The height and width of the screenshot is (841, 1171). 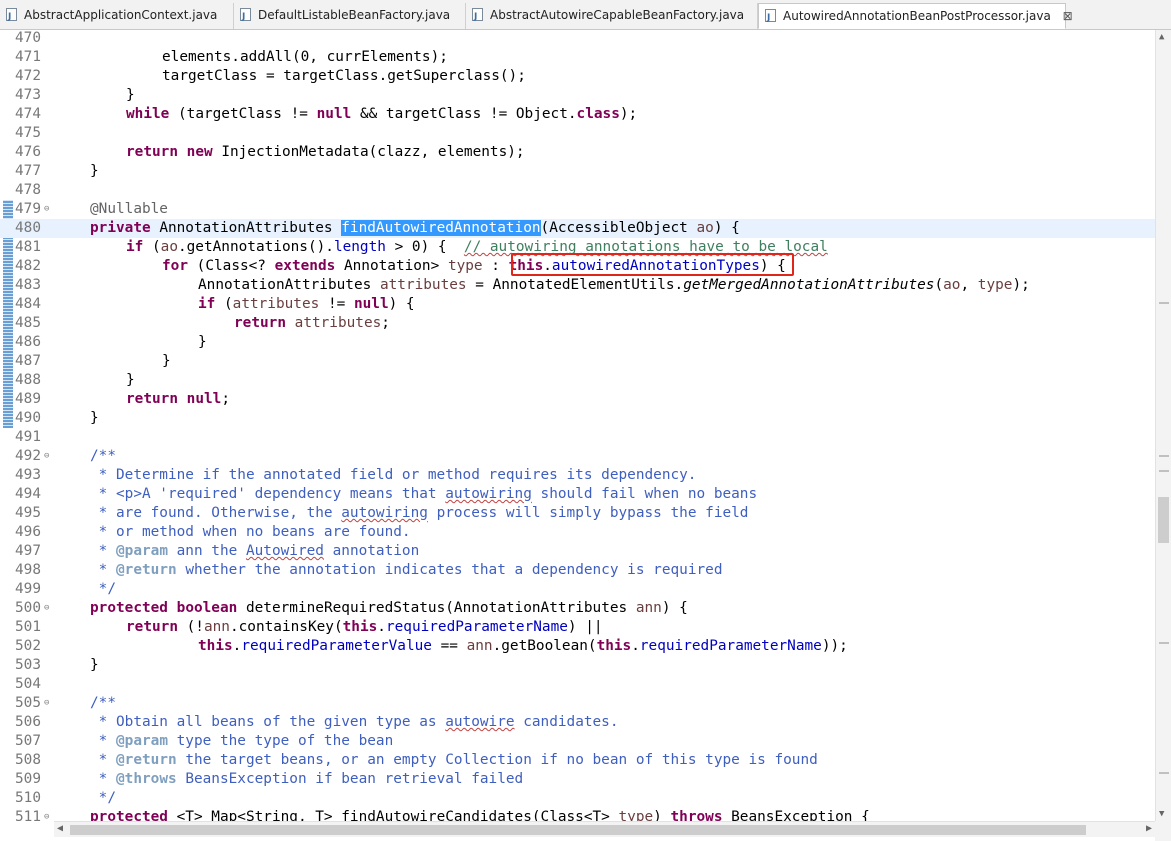 What do you see at coordinates (1149, 828) in the screenshot?
I see `scroll-right-icon: ▶` at bounding box center [1149, 828].